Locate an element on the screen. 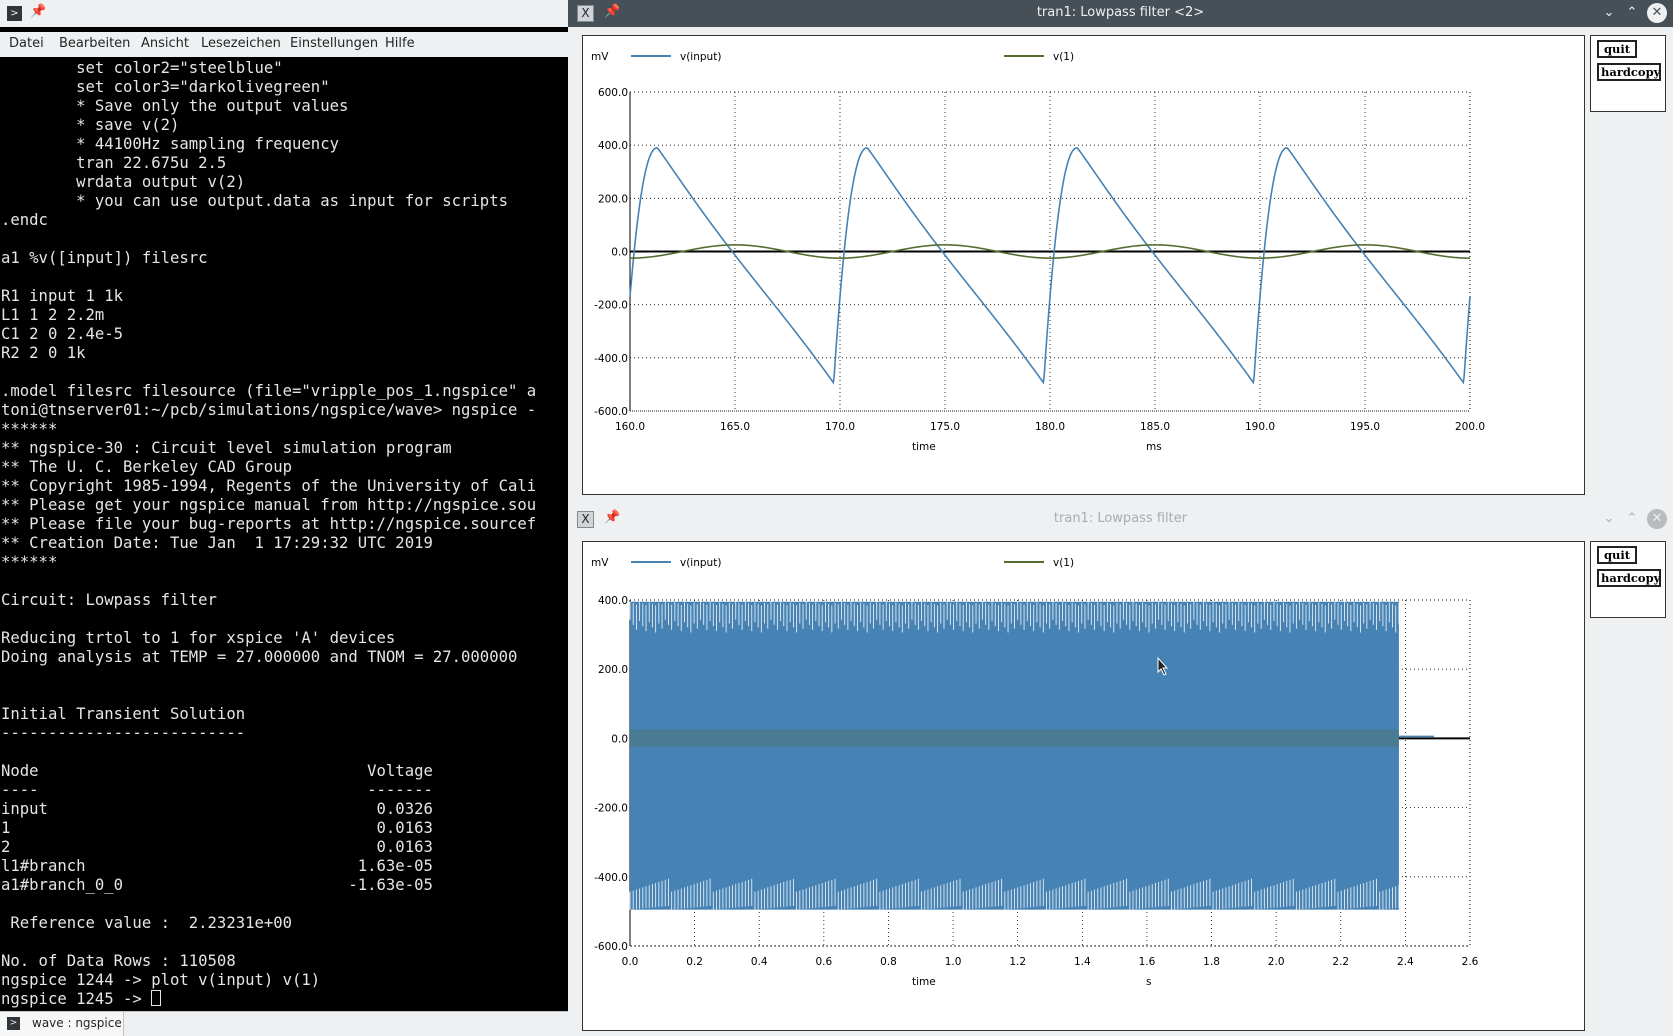  series-line-input is located at coordinates (1050, 265).